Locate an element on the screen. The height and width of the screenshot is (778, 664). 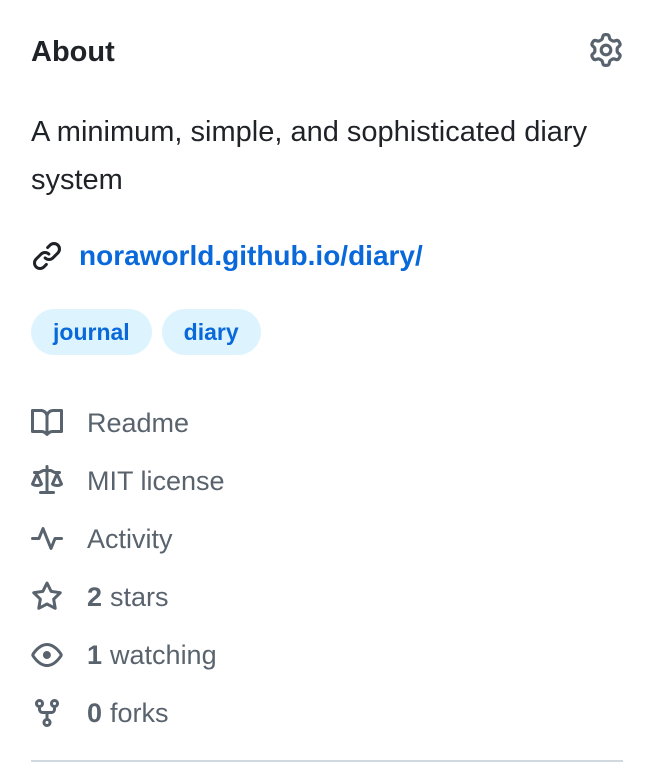
readme-label: Readme is located at coordinates (138, 422).